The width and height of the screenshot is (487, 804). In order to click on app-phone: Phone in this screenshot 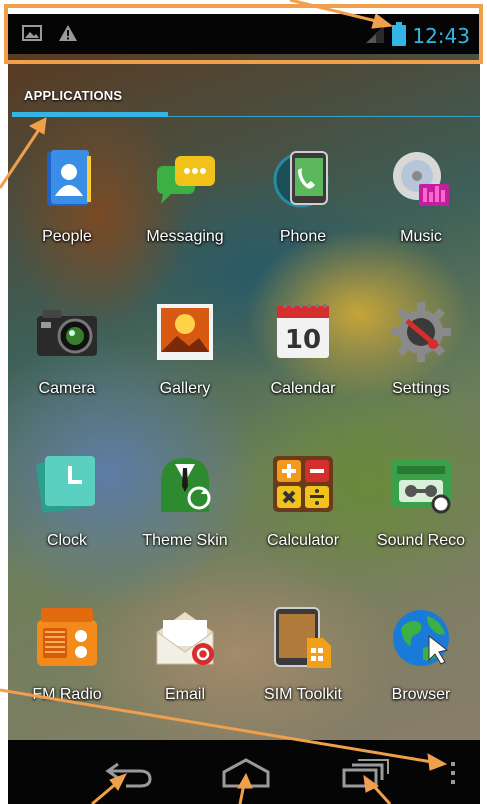, I will do `click(303, 197)`.